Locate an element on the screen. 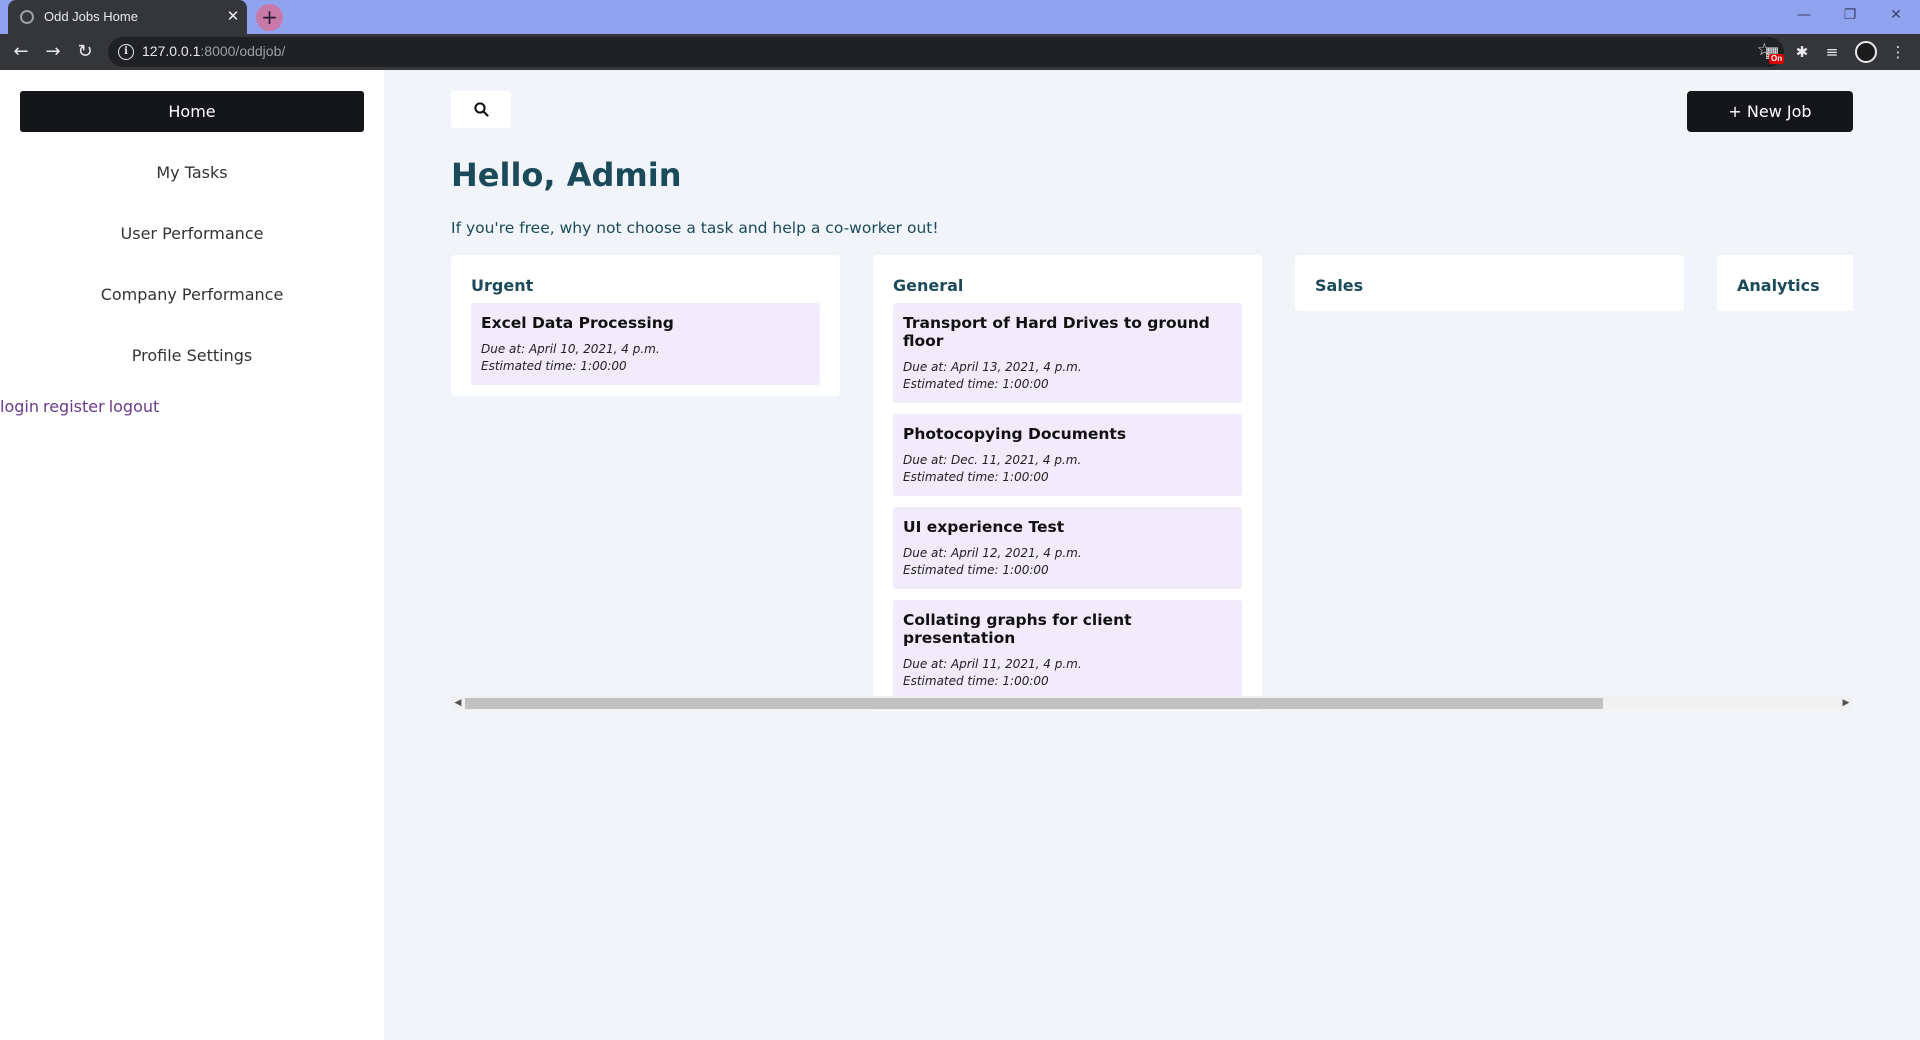  task-title: UI experience Test is located at coordinates (984, 527).